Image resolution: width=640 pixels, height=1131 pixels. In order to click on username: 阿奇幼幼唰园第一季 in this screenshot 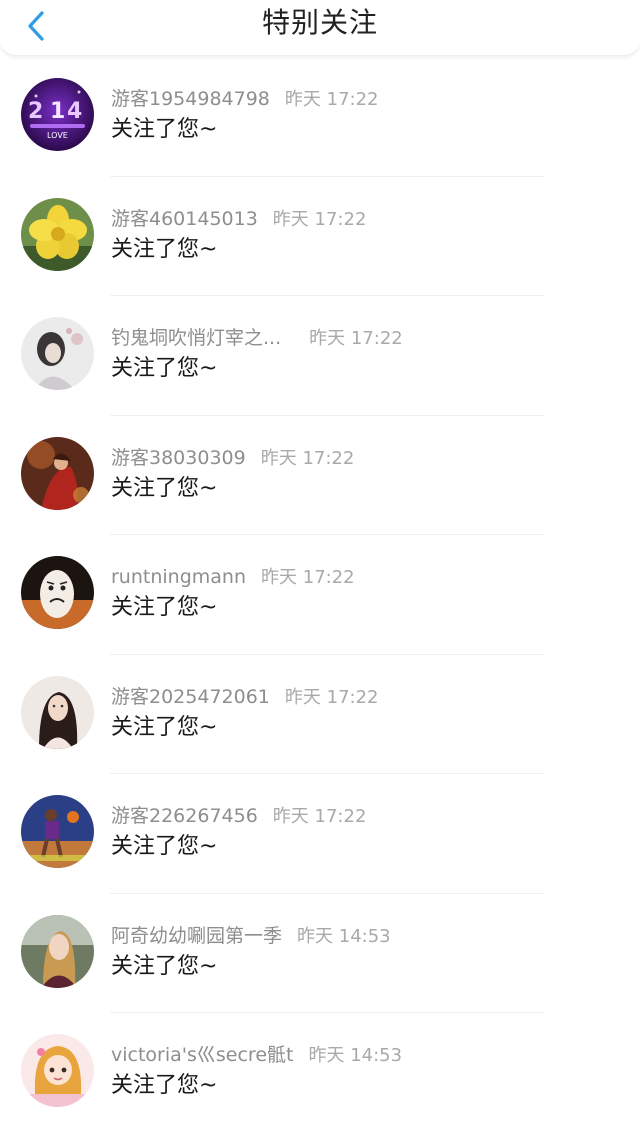, I will do `click(197, 935)`.